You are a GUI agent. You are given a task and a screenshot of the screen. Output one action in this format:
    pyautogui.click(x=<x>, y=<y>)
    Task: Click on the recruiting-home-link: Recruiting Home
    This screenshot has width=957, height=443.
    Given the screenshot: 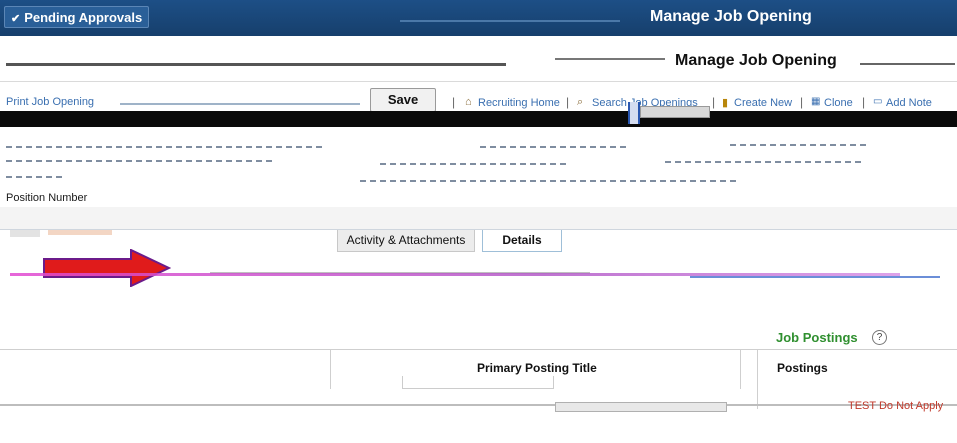 What is the action you would take?
    pyautogui.click(x=519, y=103)
    